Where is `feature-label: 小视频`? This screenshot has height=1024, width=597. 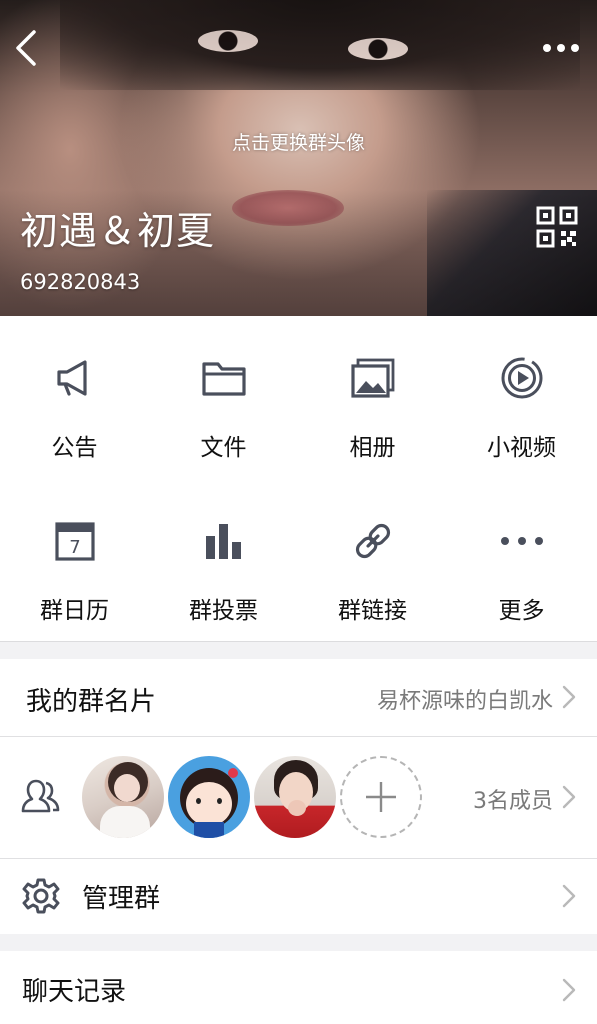
feature-label: 小视频 is located at coordinates (521, 448).